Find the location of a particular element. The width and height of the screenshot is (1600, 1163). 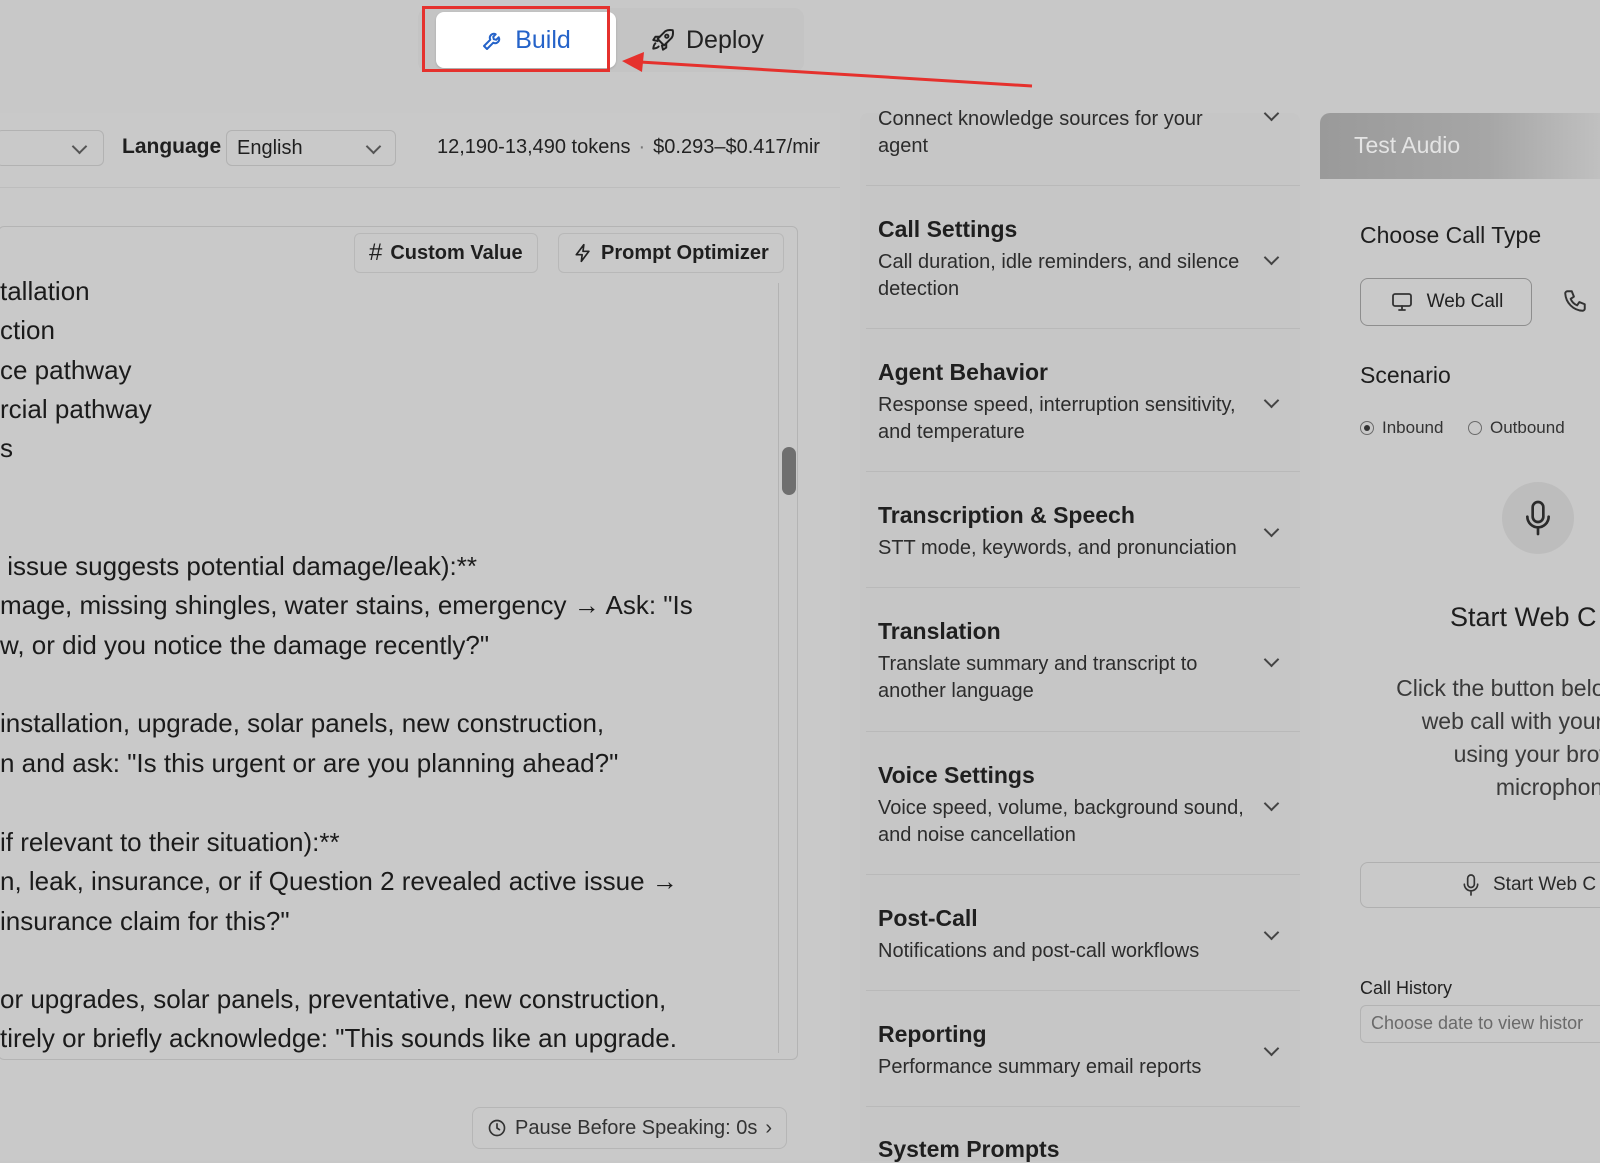

start-web-call-button: Start Web C is located at coordinates (1480, 885).